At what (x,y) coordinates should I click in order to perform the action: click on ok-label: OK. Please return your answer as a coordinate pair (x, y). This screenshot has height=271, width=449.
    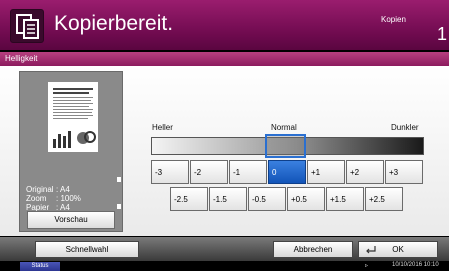
    Looking at the image, I should click on (398, 249).